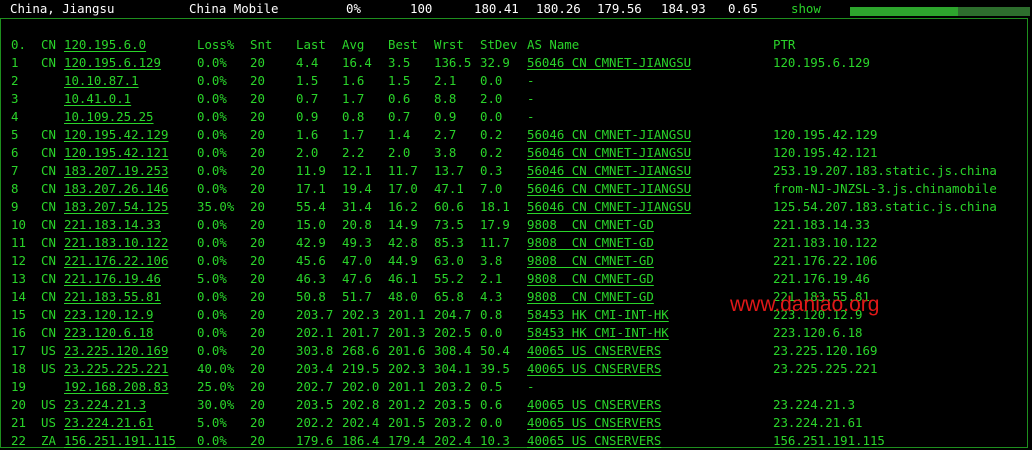  Describe the element at coordinates (48, 440) in the screenshot. I see `hop-country: ZA` at that location.